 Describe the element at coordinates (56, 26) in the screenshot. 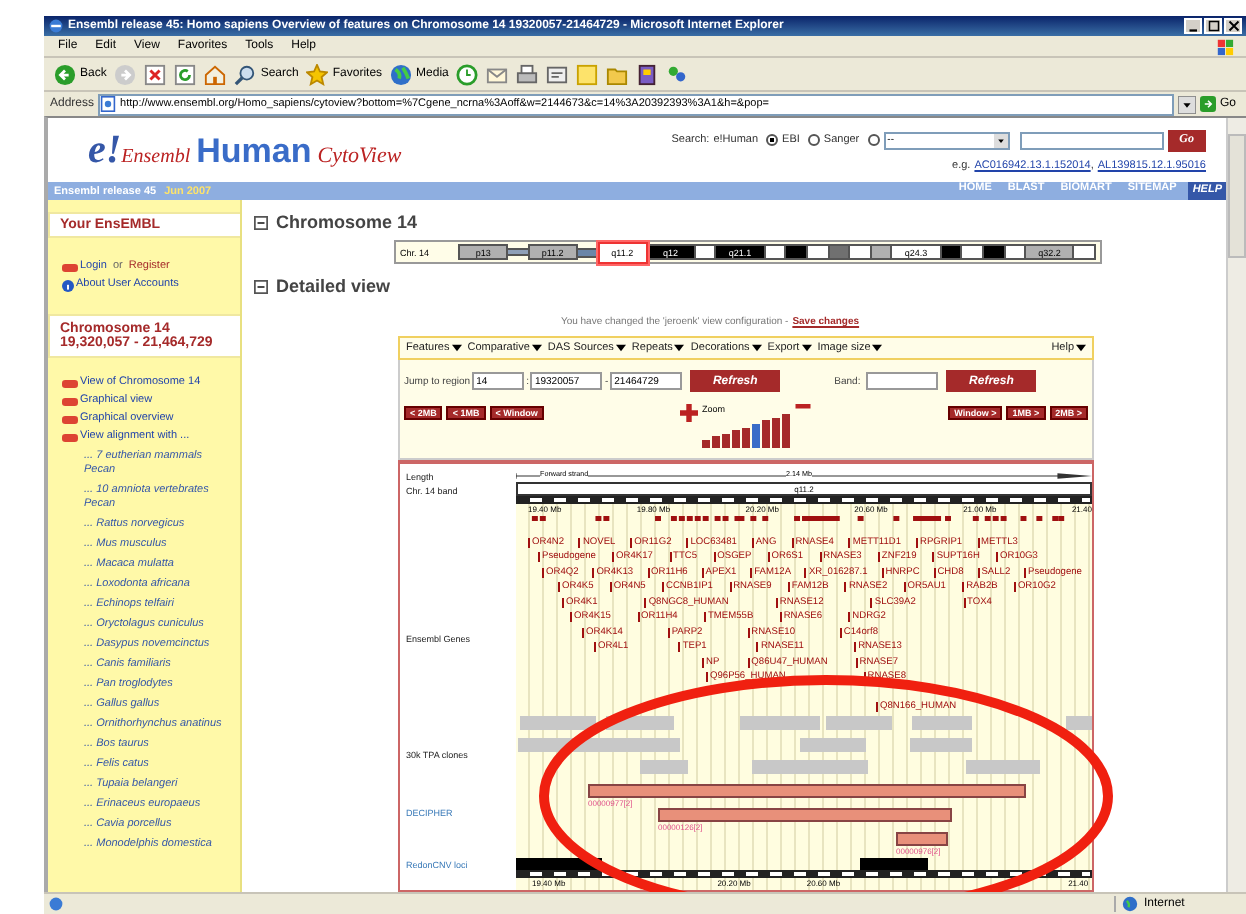

I see `browser-icon` at that location.